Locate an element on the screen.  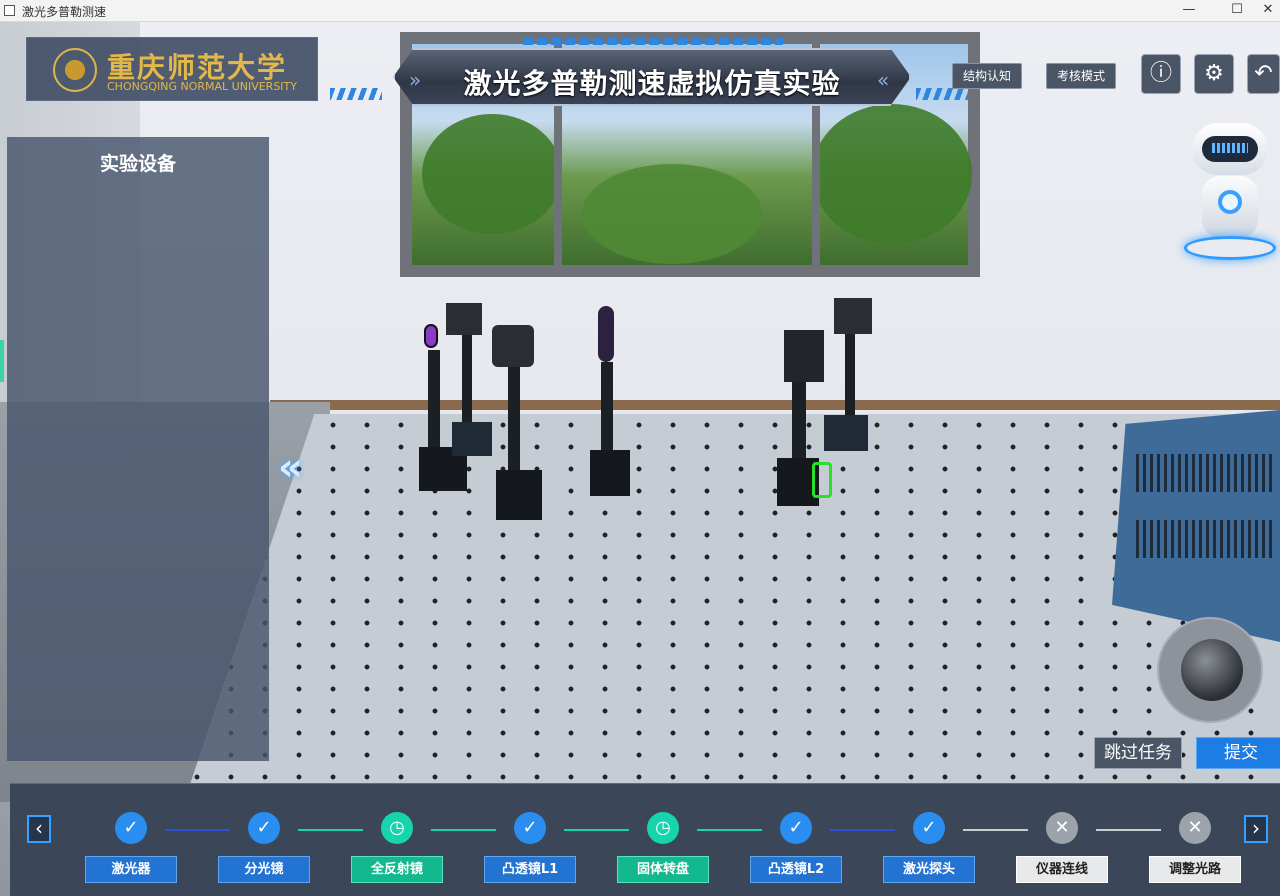
selection-highlight is located at coordinates (822, 480).